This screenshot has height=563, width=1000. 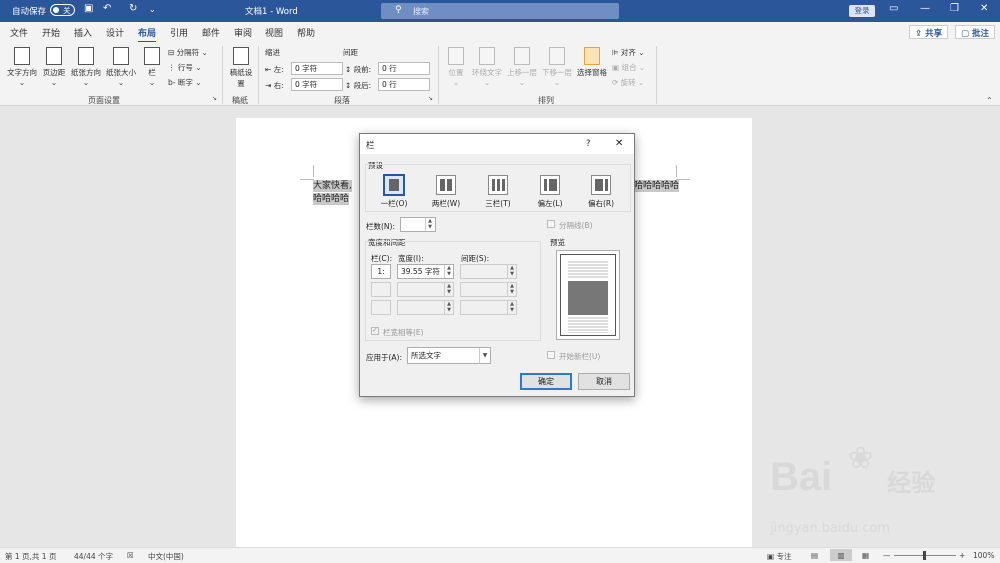 I want to click on position-button: 位置 ⌄, so click(x=456, y=67).